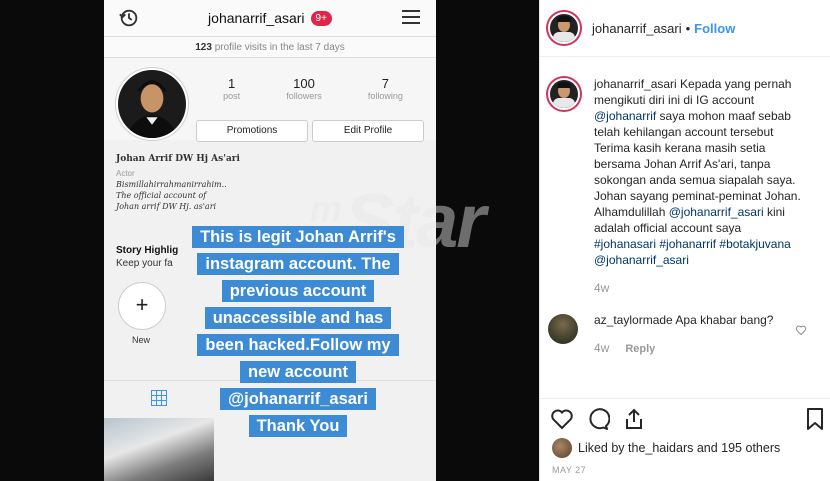 This screenshot has height=481, width=830. I want to click on mention-link: @johanarrif, so click(625, 116).